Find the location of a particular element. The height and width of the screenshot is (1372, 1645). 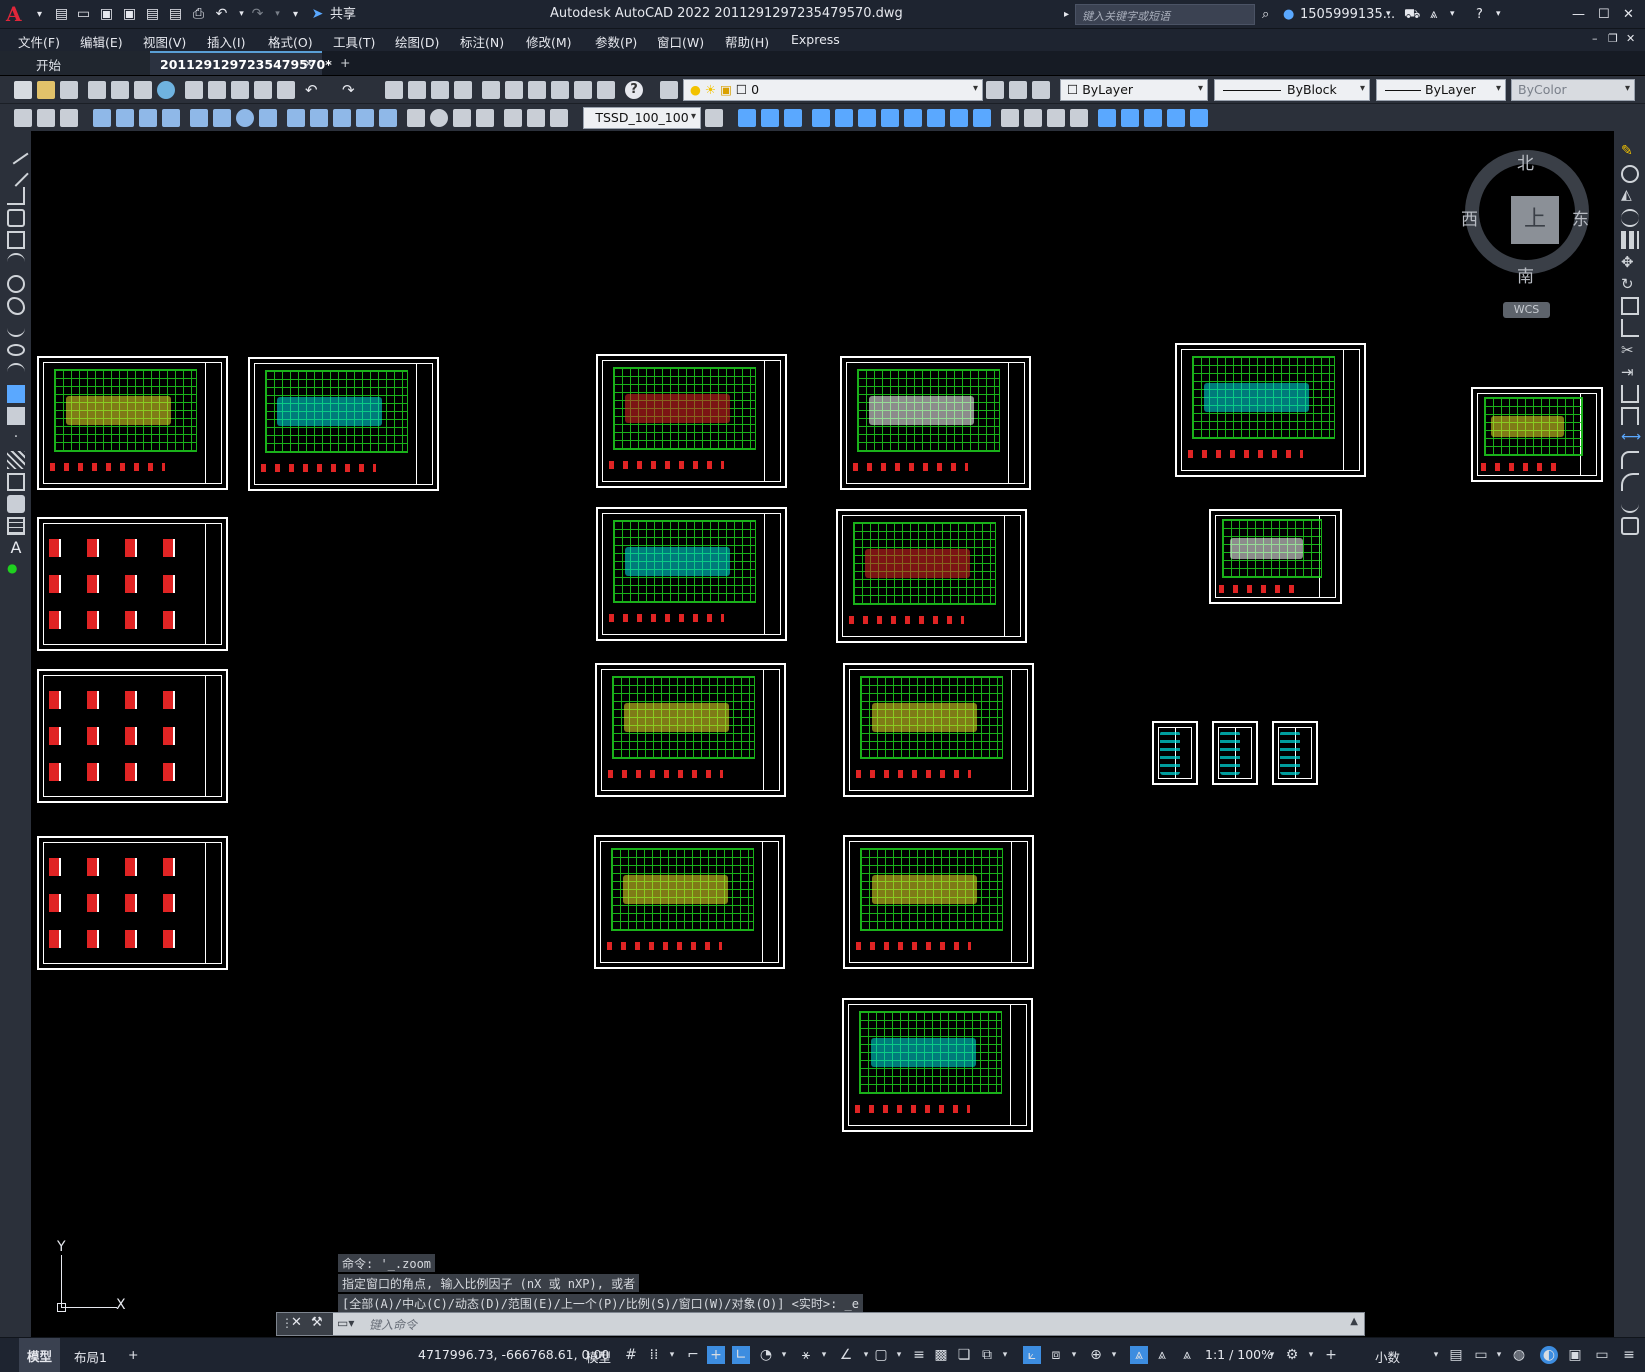

share-icon: ➤ is located at coordinates (317, 14).